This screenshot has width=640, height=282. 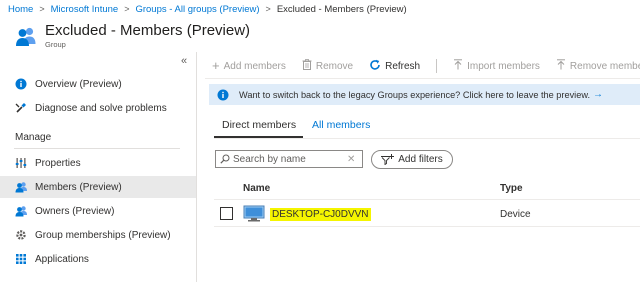 I want to click on gear-icon, so click(x=21, y=235).